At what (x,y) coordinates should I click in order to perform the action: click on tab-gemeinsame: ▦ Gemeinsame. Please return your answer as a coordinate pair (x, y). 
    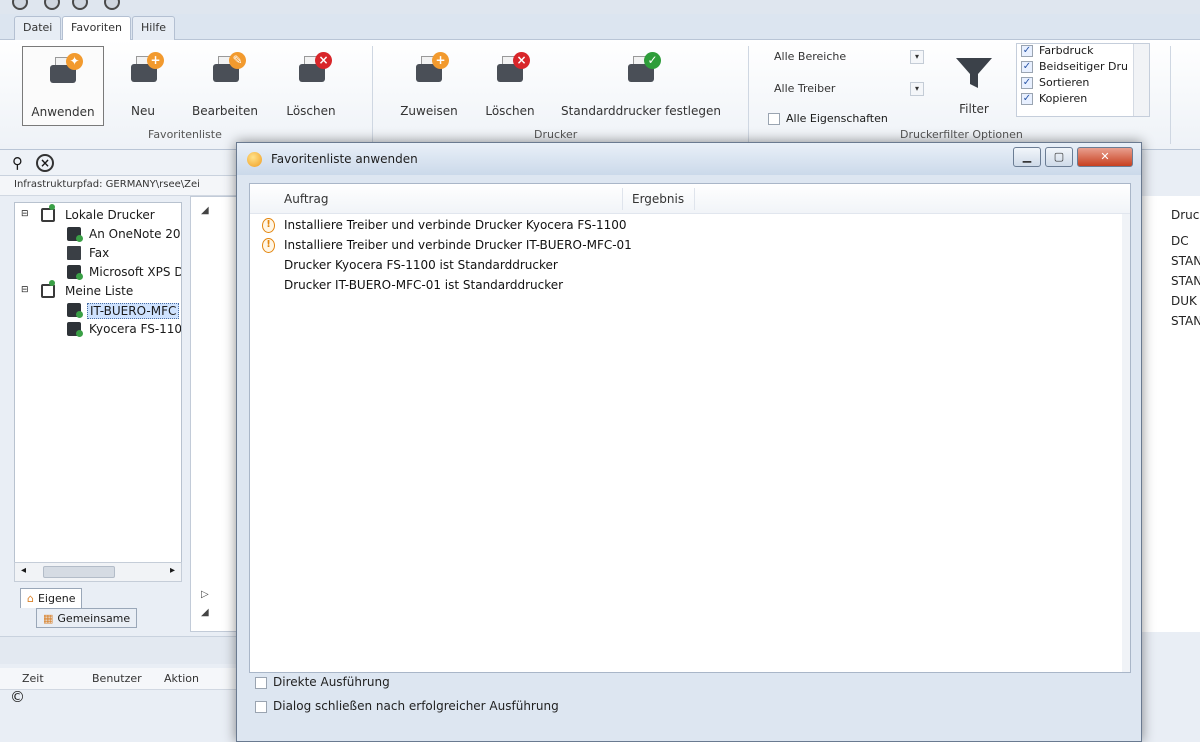
    Looking at the image, I should click on (87, 618).